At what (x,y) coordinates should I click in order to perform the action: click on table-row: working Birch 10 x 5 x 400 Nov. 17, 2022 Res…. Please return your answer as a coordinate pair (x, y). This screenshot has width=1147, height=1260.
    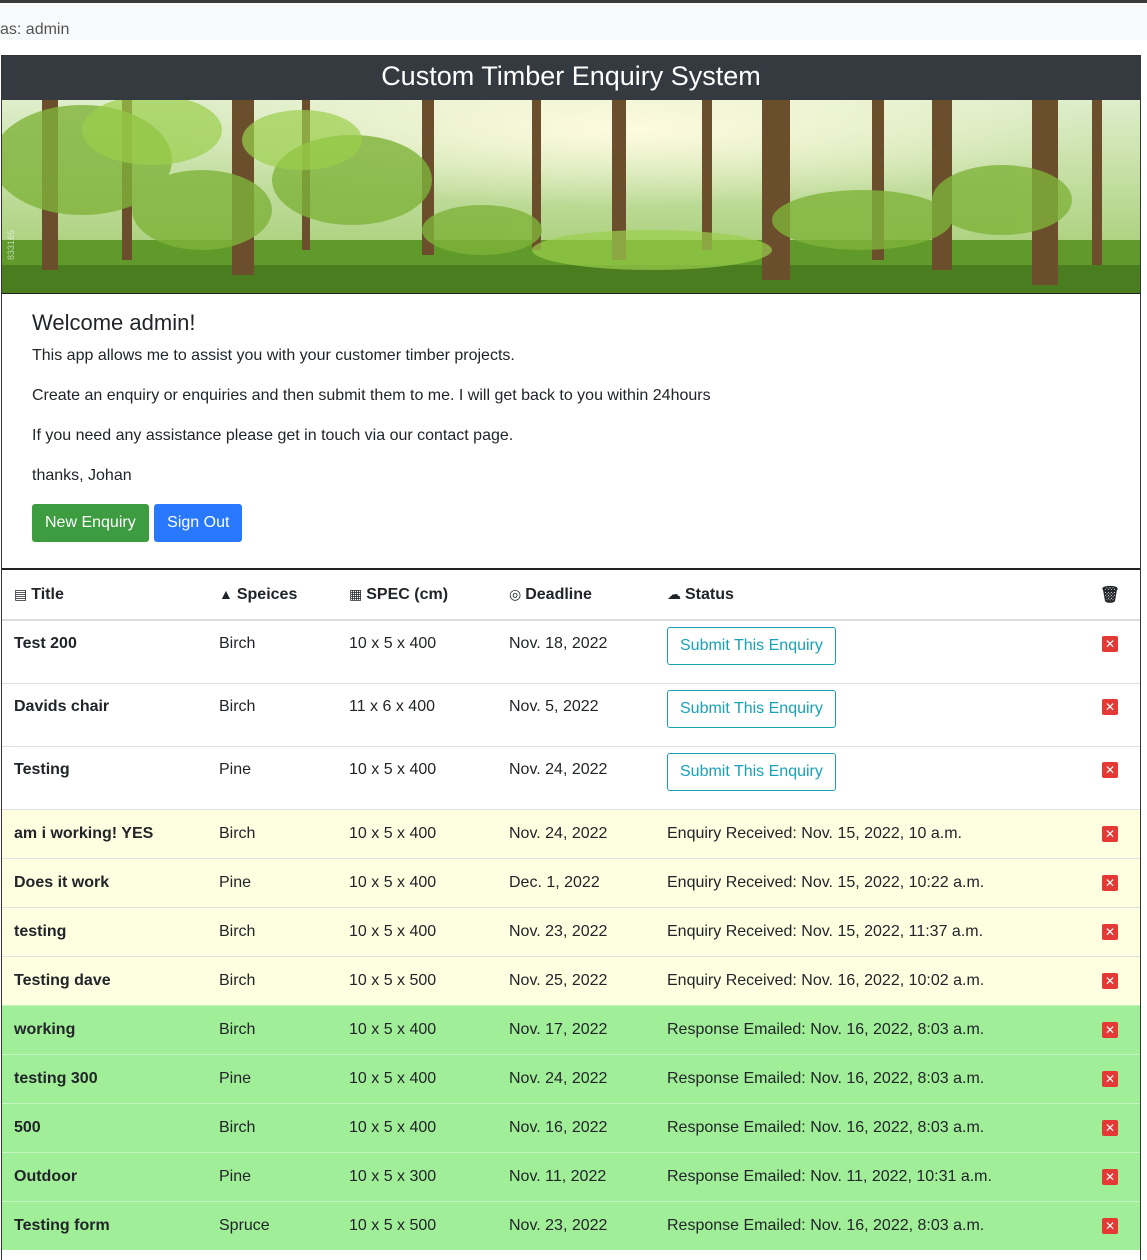
    Looking at the image, I should click on (571, 1029).